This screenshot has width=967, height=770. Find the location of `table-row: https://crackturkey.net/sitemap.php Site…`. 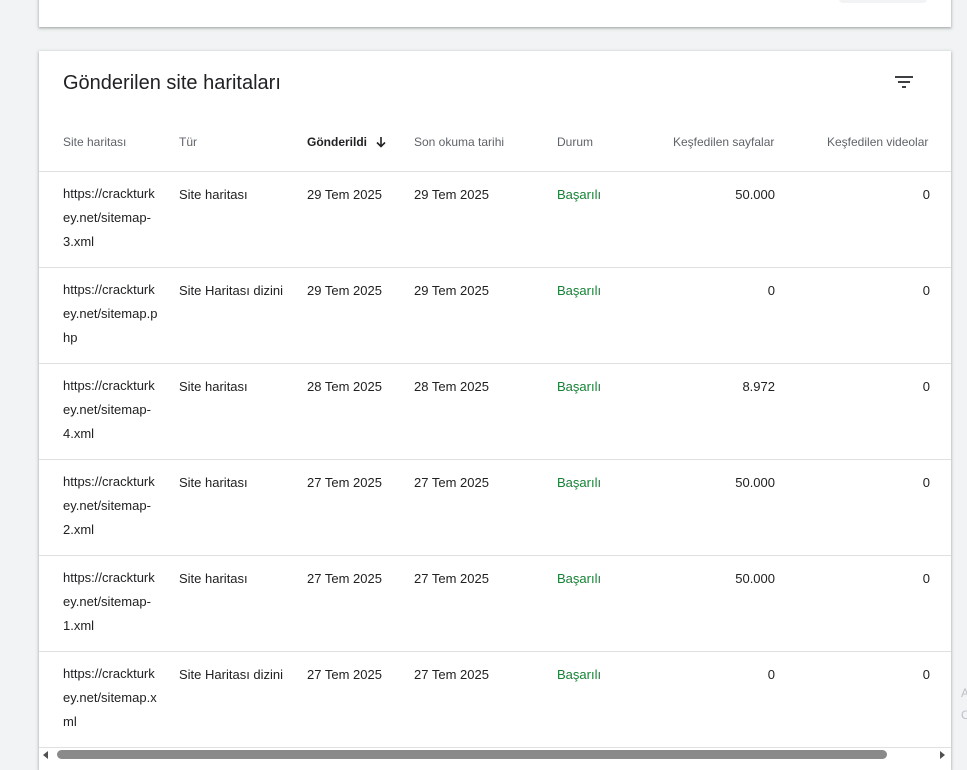

table-row: https://crackturkey.net/sitemap.php Site… is located at coordinates (495, 316).